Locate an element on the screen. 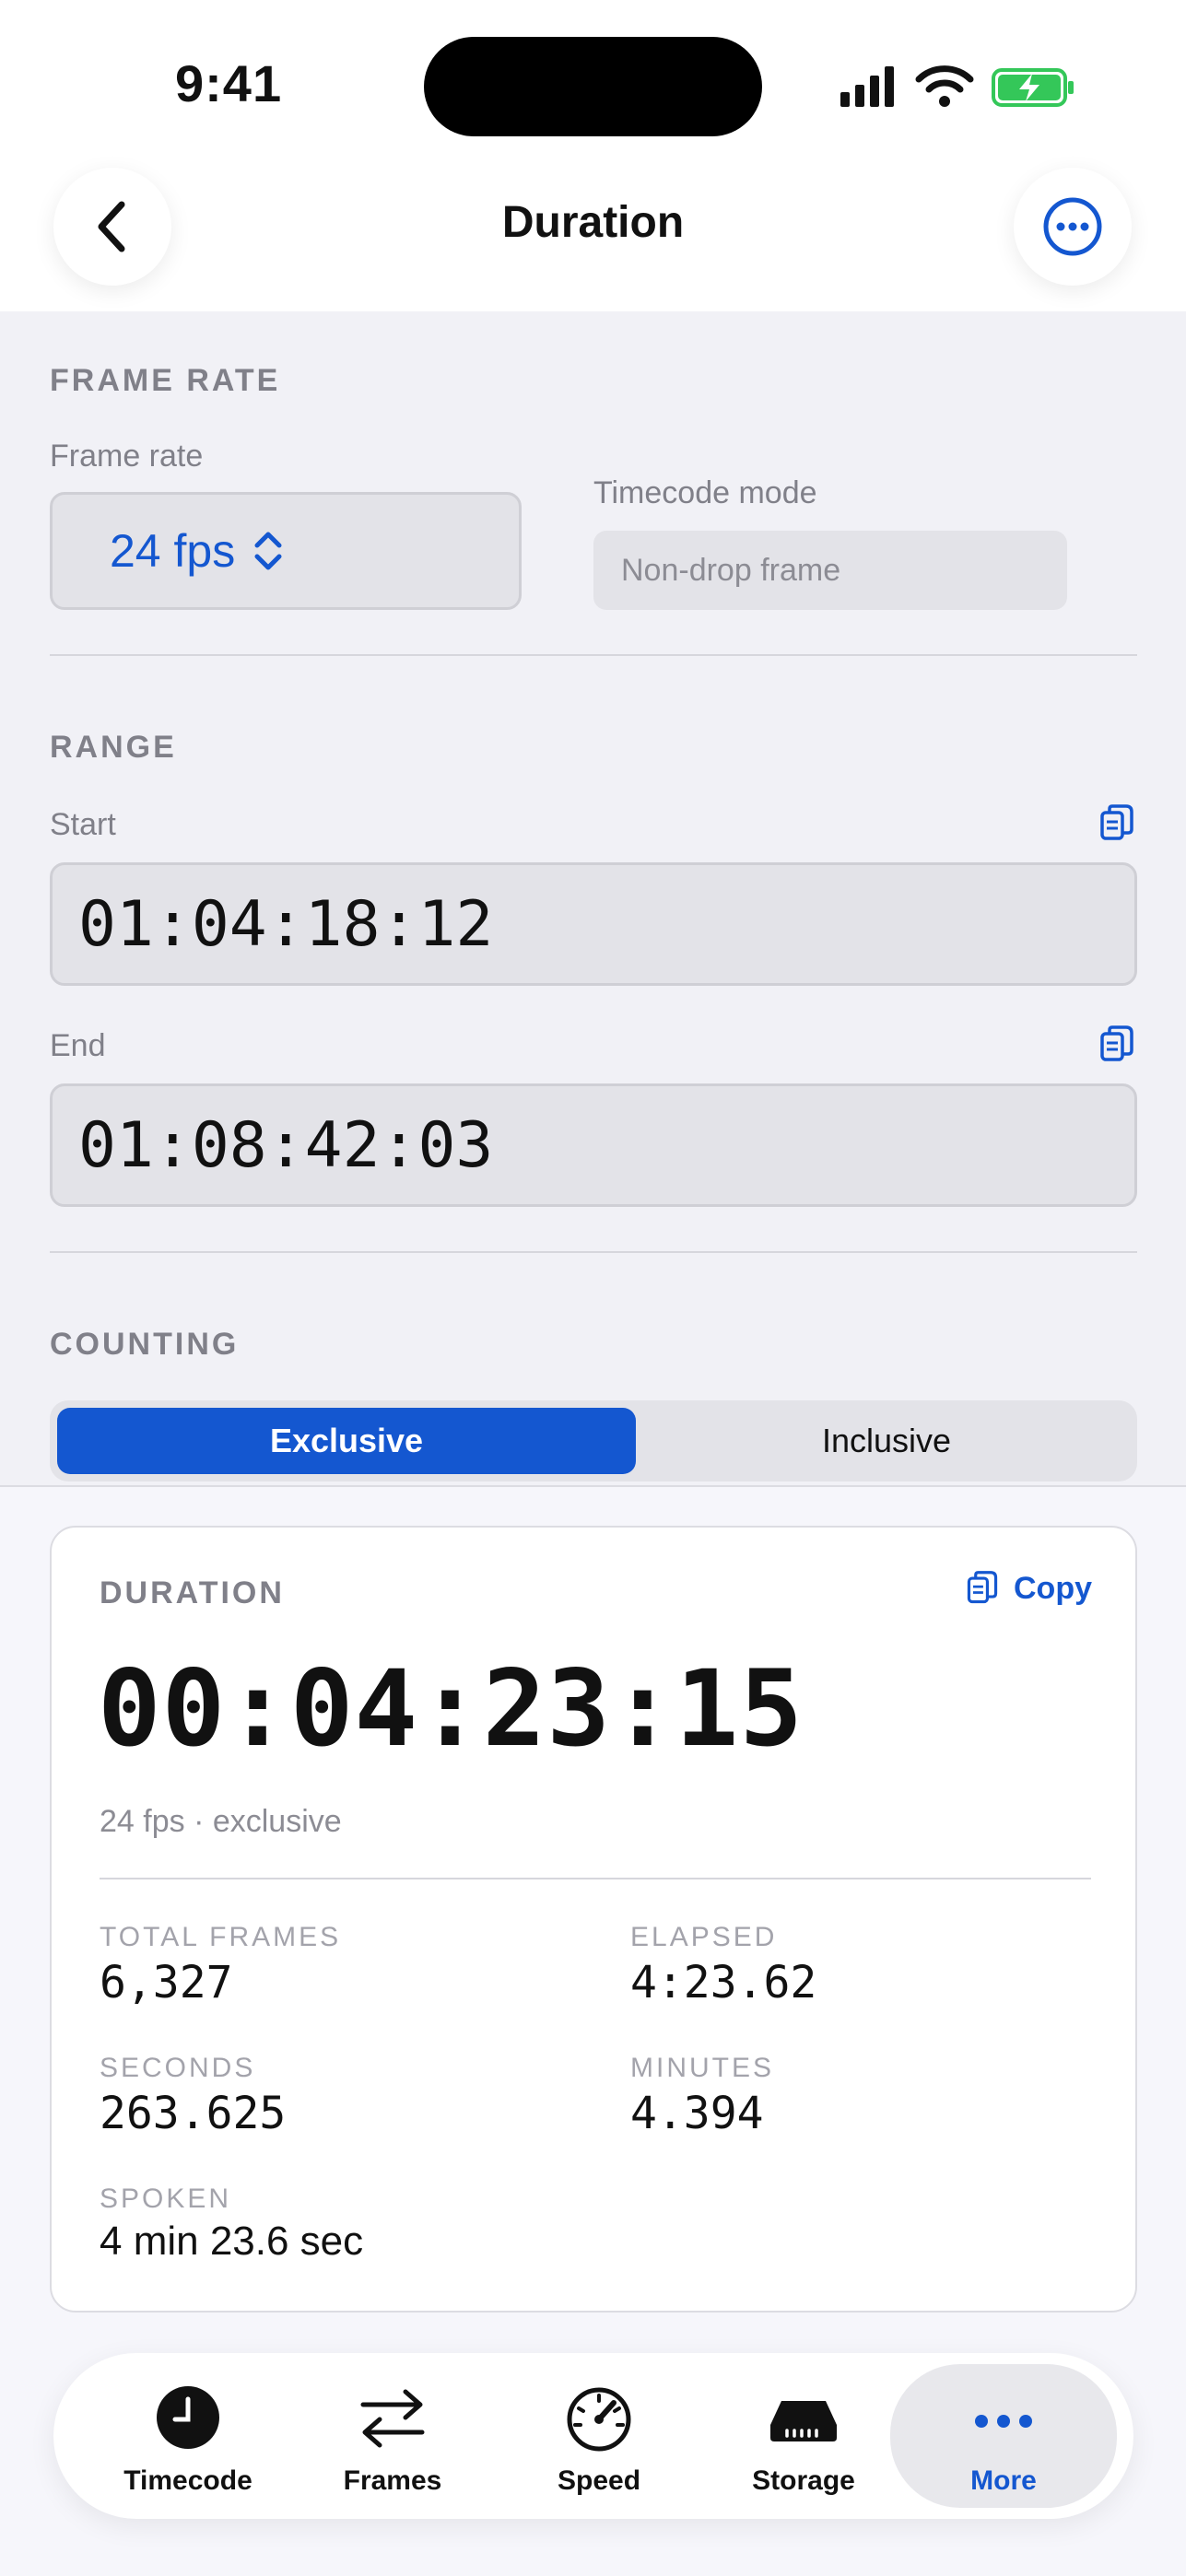 This screenshot has height=2576, width=1186. minutes-value: 4.394 is located at coordinates (697, 2113).